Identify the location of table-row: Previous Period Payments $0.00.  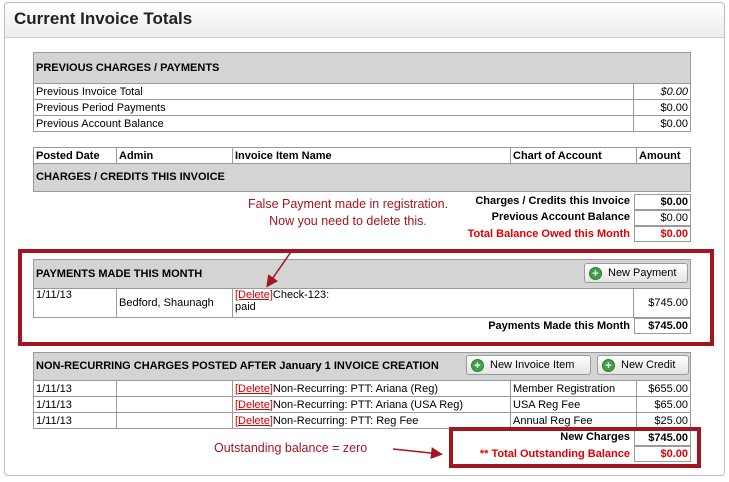
(362, 107).